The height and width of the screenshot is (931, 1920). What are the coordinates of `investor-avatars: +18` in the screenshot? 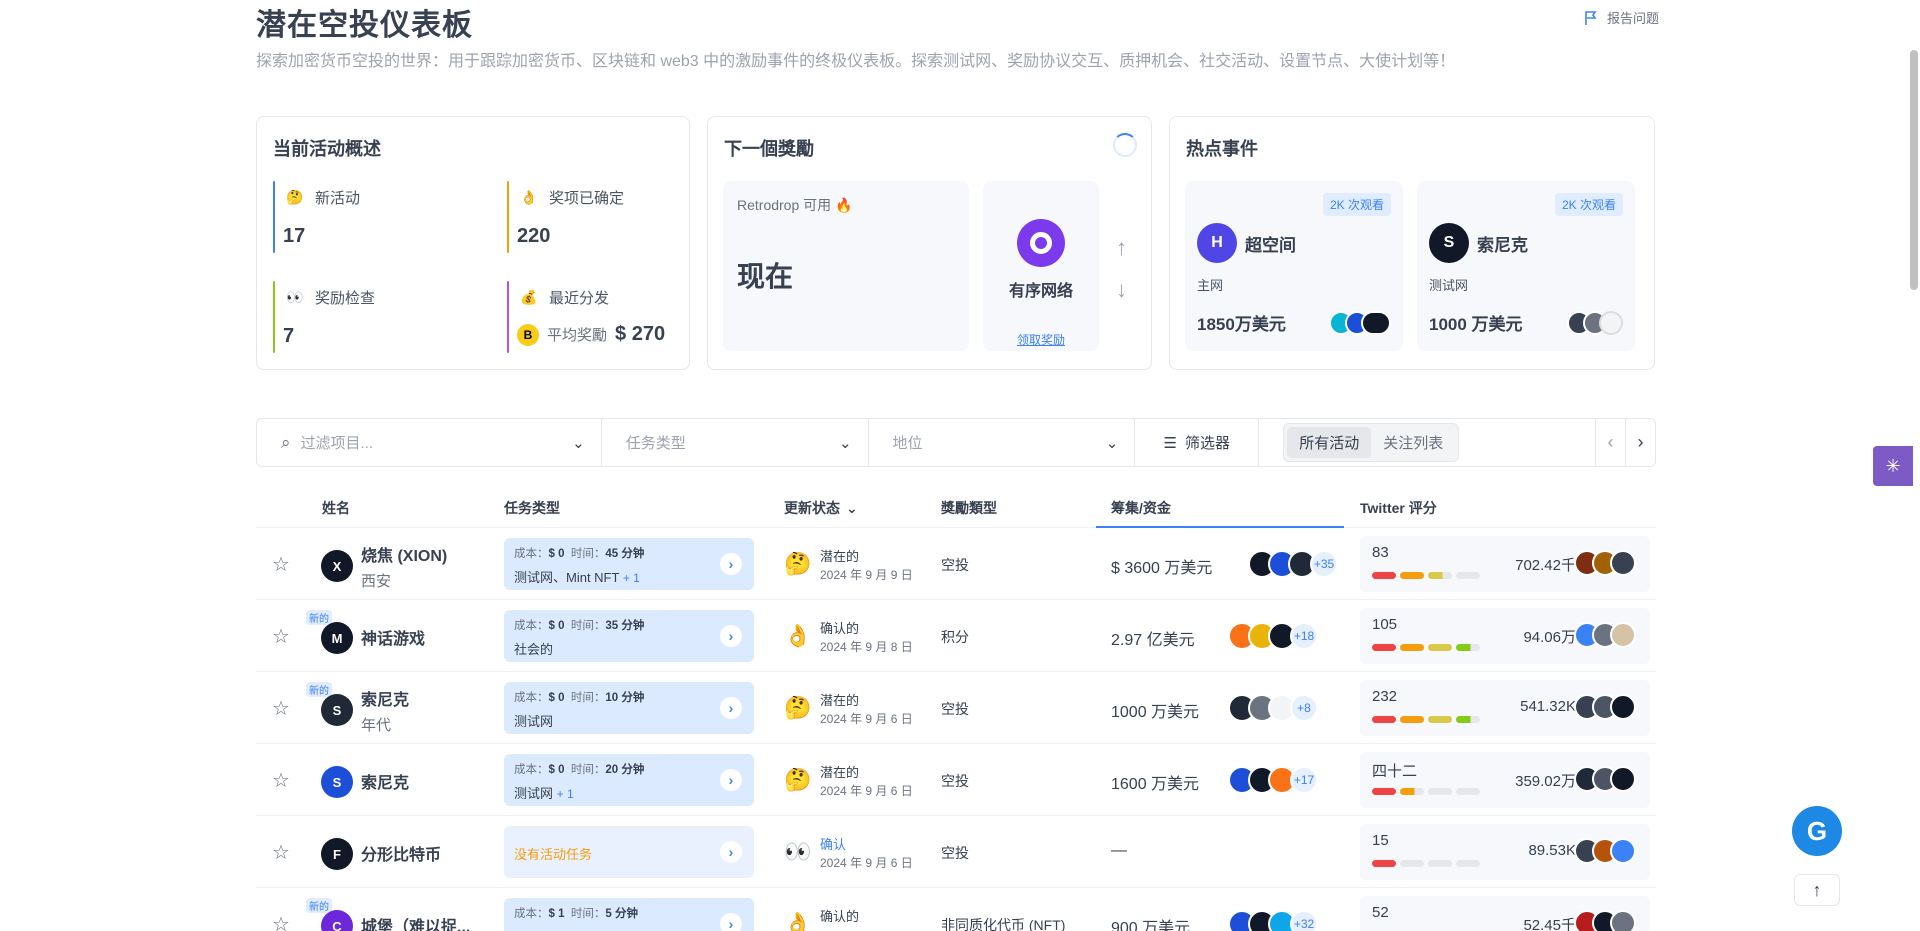 It's located at (1273, 636).